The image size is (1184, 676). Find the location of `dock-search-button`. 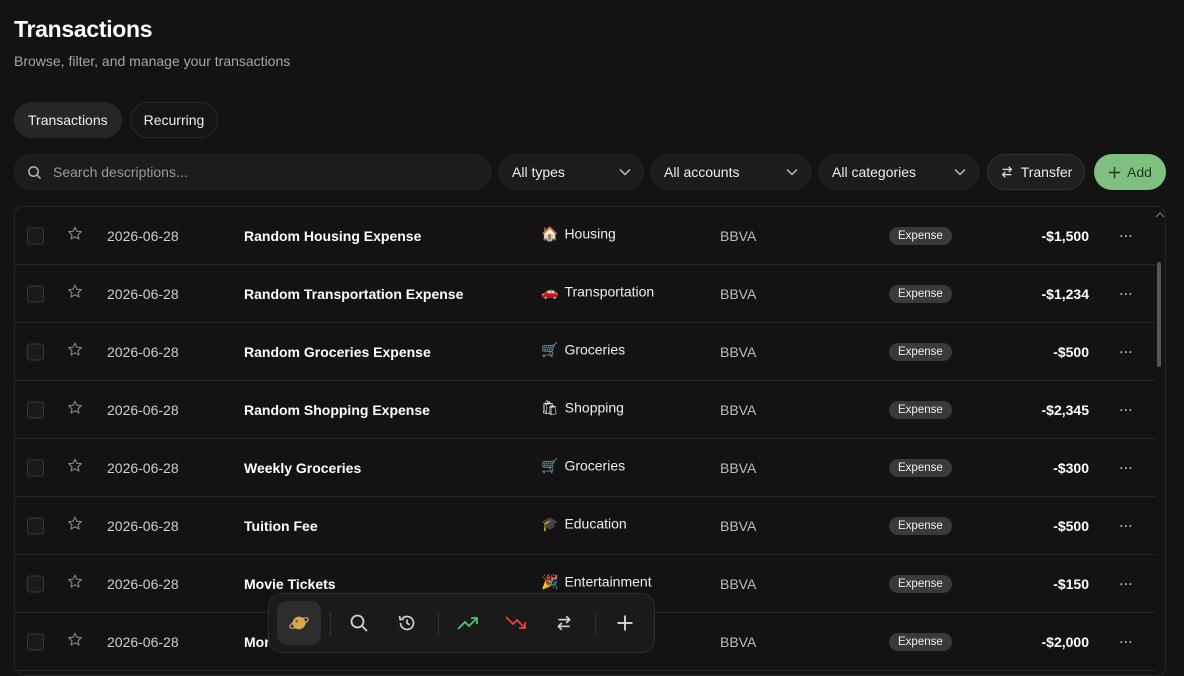

dock-search-button is located at coordinates (359, 623).